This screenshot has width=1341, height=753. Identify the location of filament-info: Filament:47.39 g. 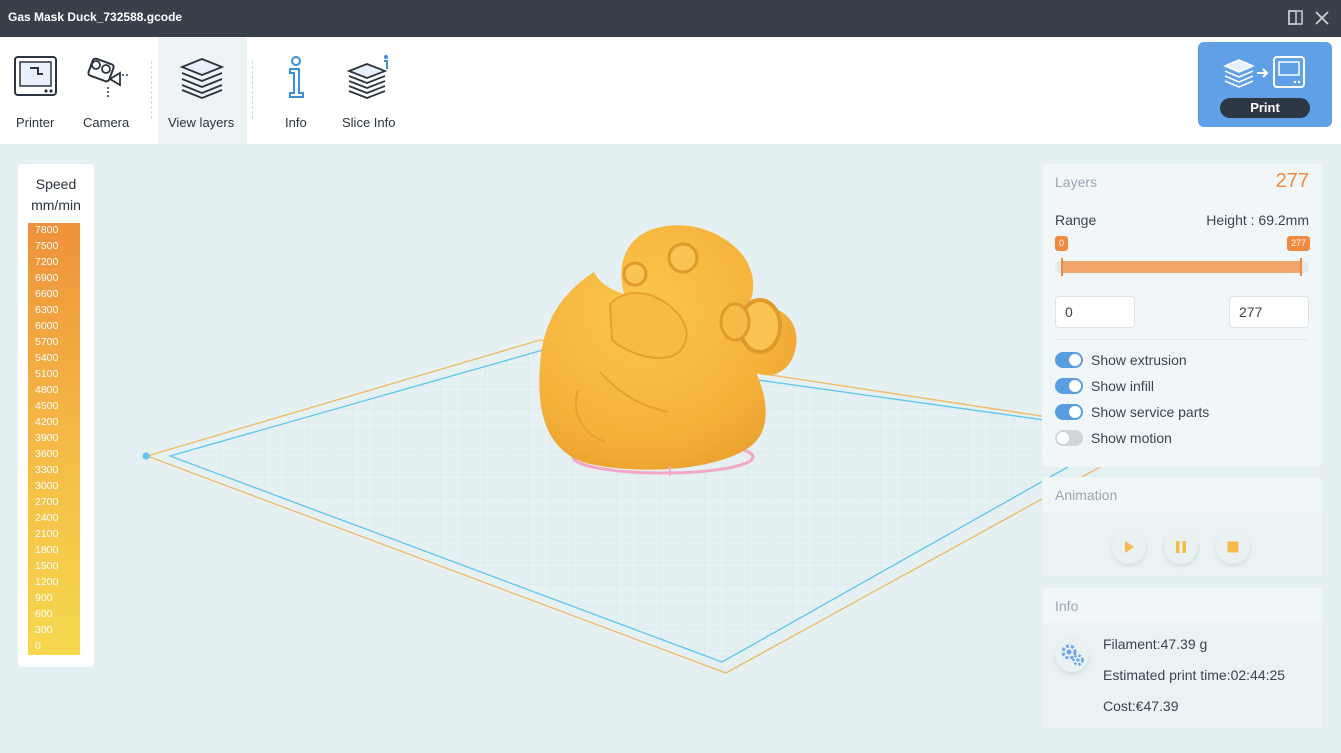
(1155, 644).